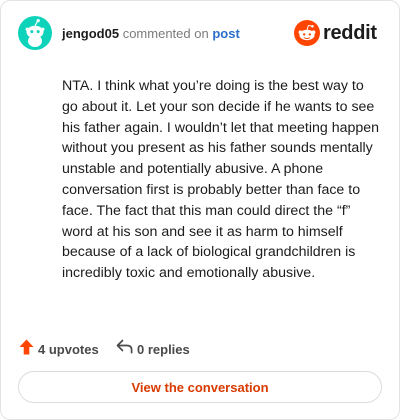 This screenshot has height=420, width=400. Describe the element at coordinates (200, 387) in the screenshot. I see `view-conversation-button: View the conversation` at that location.